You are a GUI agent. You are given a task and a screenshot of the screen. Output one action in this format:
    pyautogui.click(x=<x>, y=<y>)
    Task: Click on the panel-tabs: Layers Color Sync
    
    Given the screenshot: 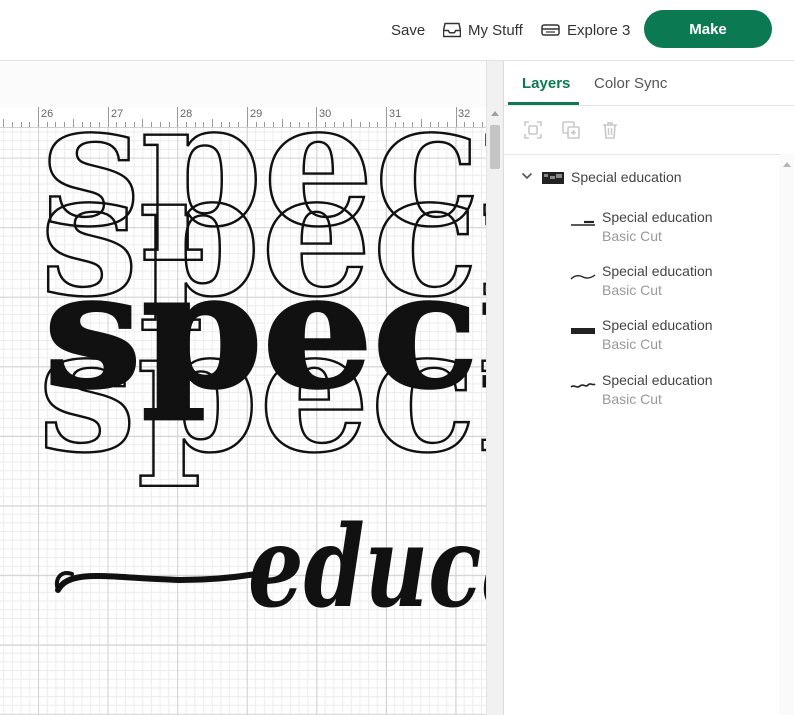 What is the action you would take?
    pyautogui.click(x=649, y=83)
    